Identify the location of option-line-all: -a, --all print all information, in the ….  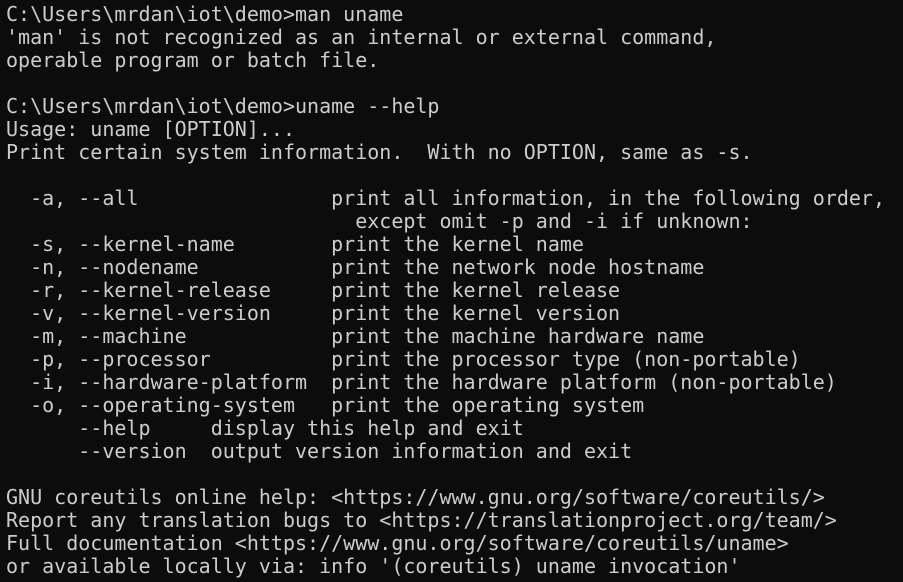
(445, 198).